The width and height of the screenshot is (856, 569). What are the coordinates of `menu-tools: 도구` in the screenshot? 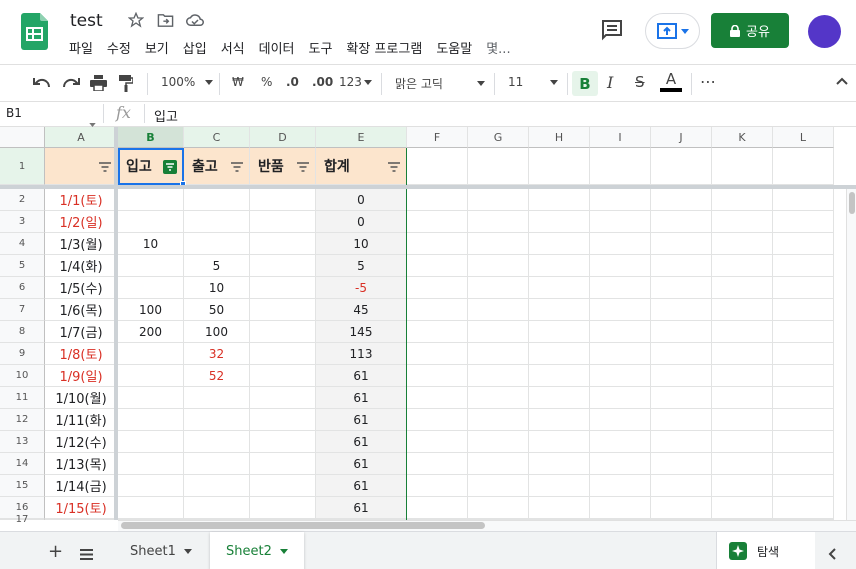 It's located at (321, 47).